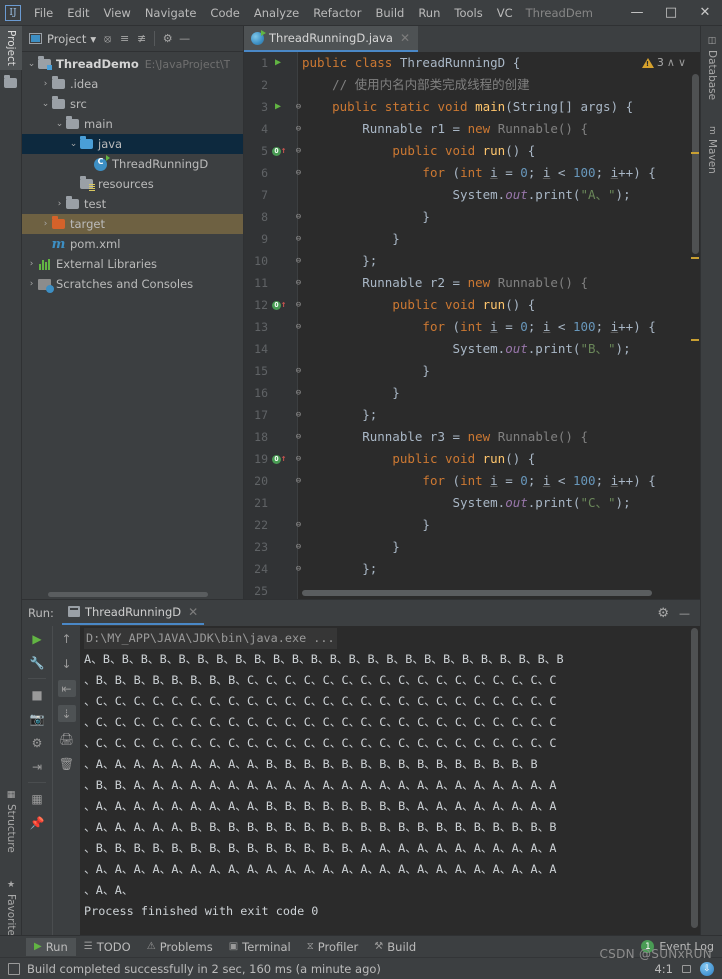 The height and width of the screenshot is (979, 722). What do you see at coordinates (707, 968) in the screenshot?
I see `notifications-icon: ⇩` at bounding box center [707, 968].